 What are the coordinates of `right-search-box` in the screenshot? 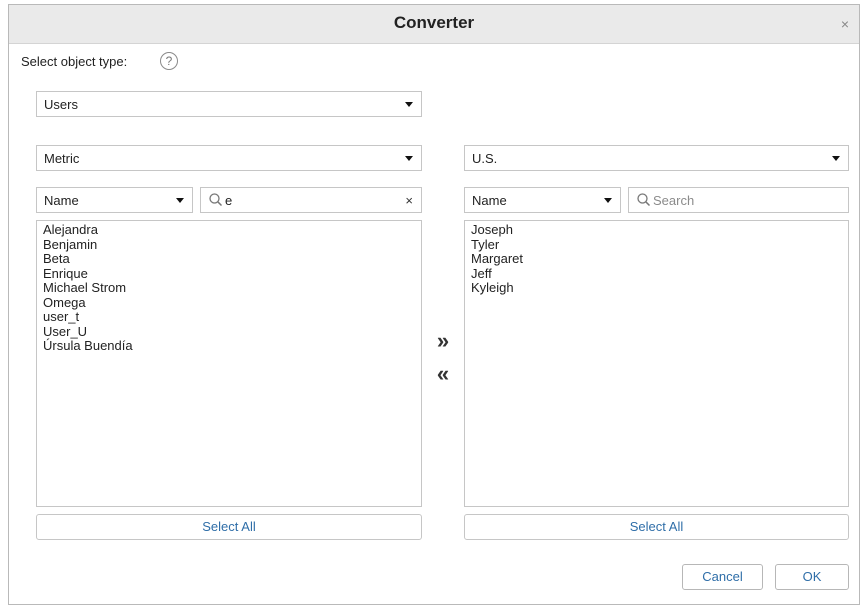 It's located at (738, 200).